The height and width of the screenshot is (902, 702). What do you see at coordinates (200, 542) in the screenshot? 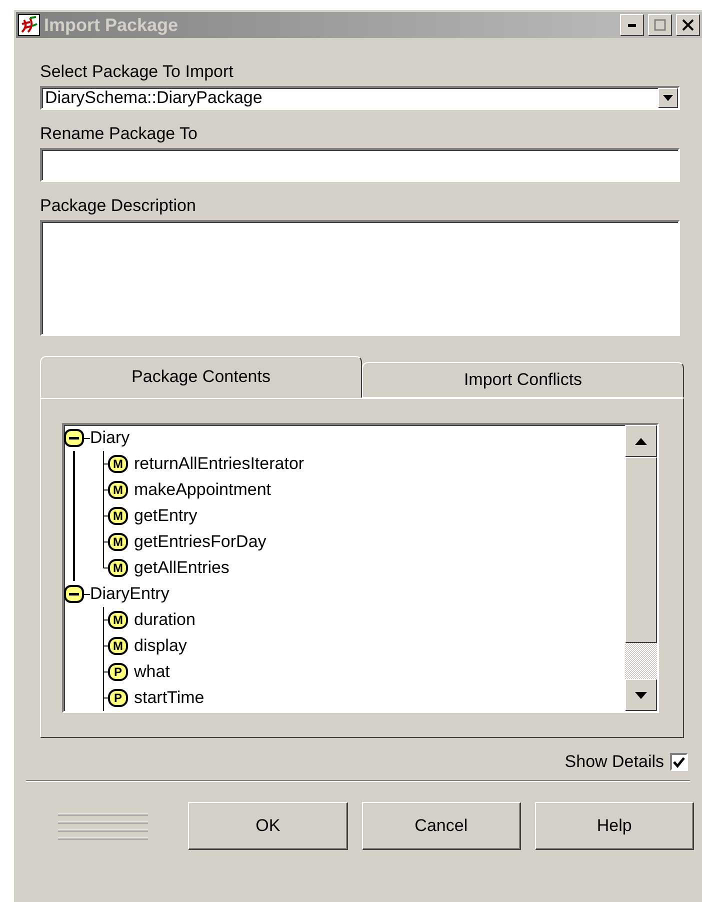
I see `tree-item: getEntriesForDay` at bounding box center [200, 542].